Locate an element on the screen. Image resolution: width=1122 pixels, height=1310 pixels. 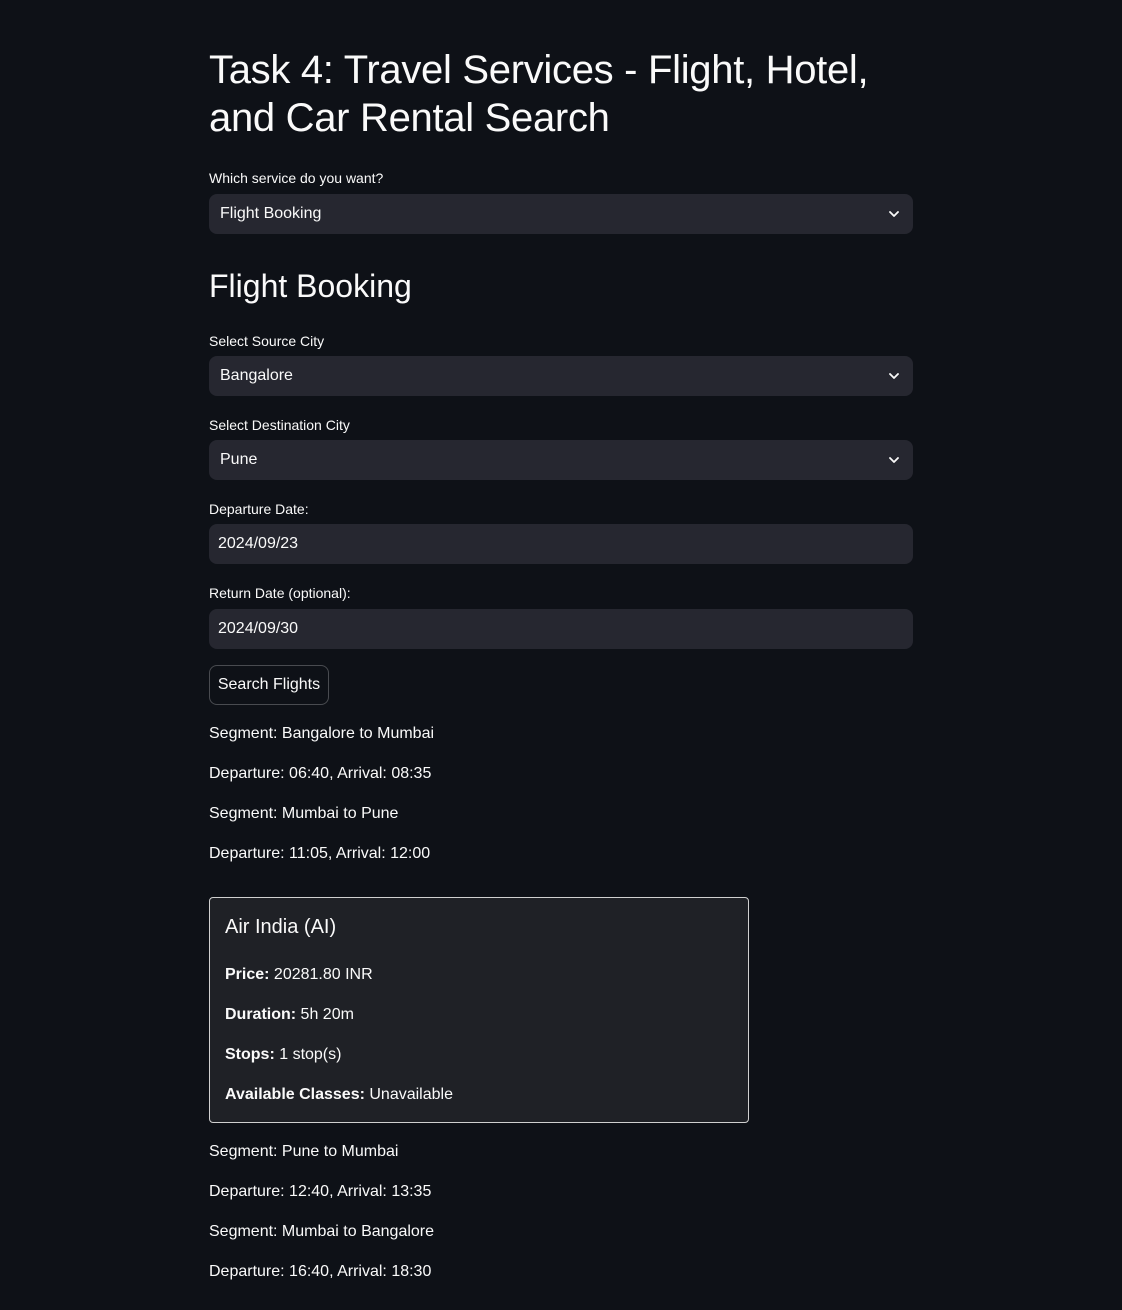
return-date-input: 2024/09/30 is located at coordinates (561, 629).